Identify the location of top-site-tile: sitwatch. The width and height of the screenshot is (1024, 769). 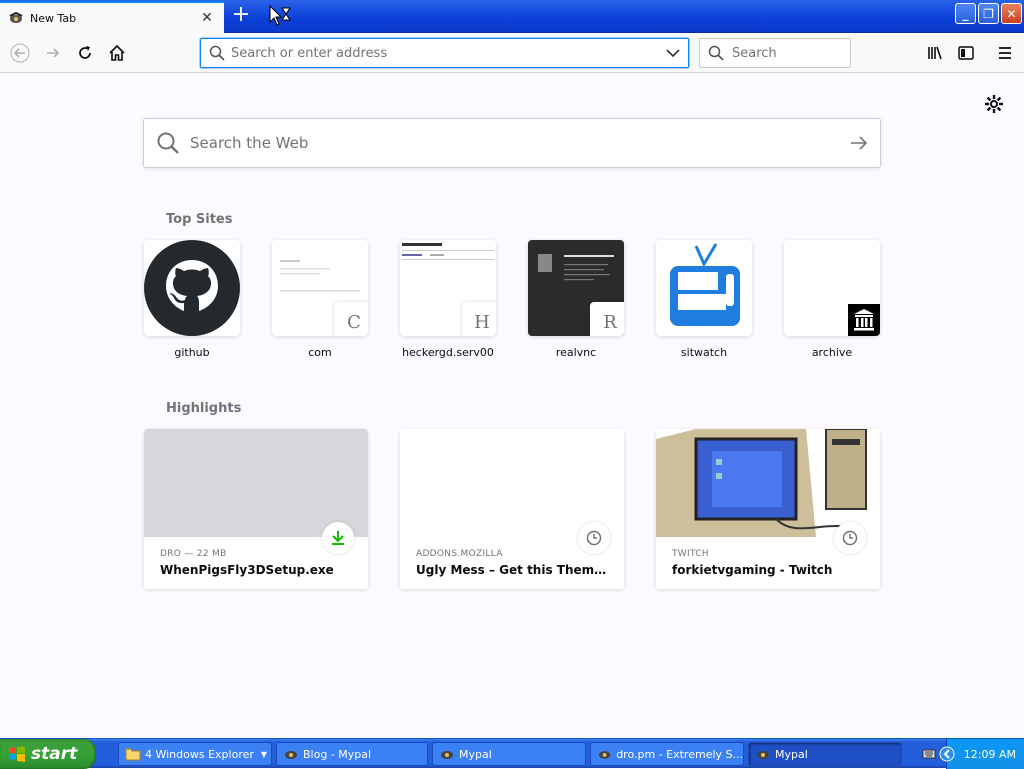
(704, 299).